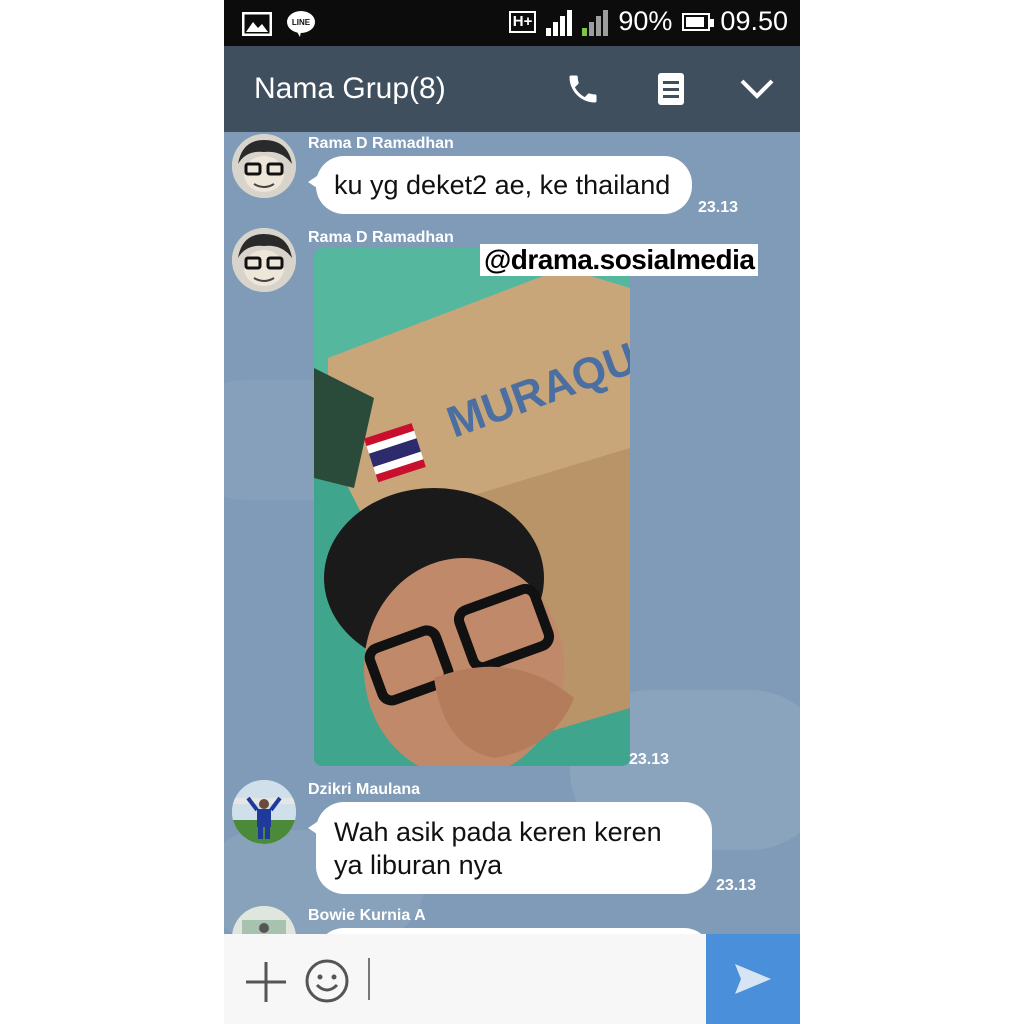  I want to click on call-button, so click(583, 89).